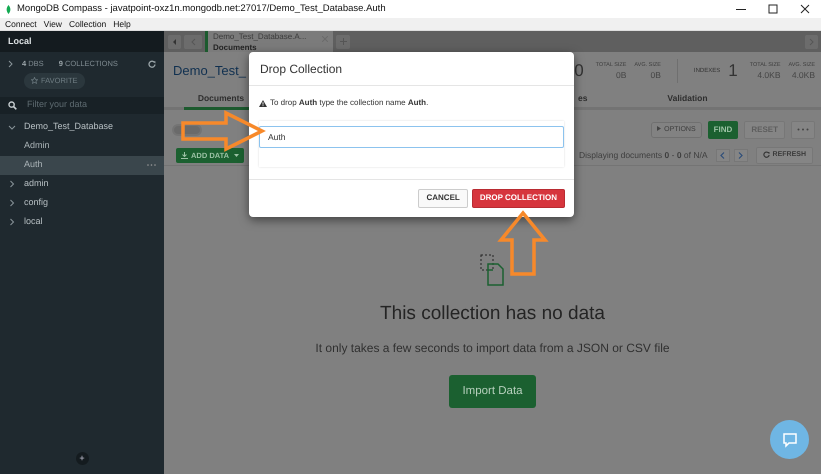 The image size is (821, 474). Describe the element at coordinates (36, 183) in the screenshot. I see `database-name: admin` at that location.